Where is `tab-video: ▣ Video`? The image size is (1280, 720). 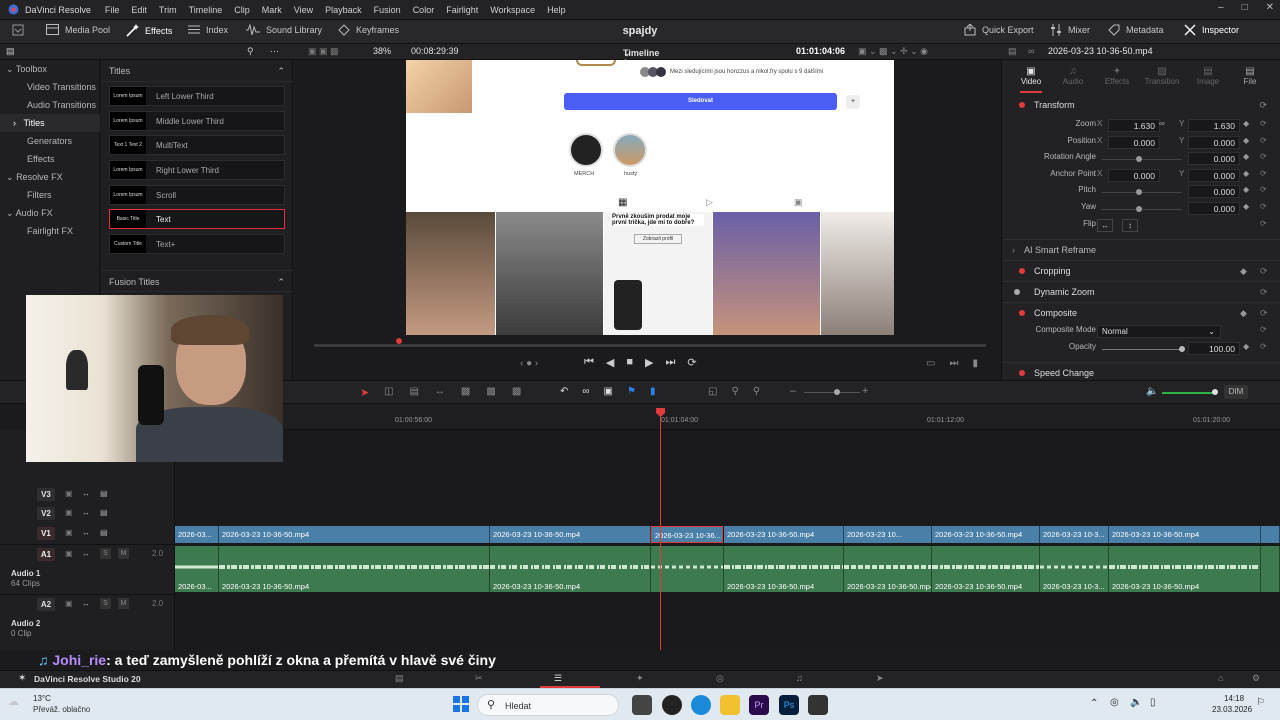 tab-video: ▣ Video is located at coordinates (1031, 76).